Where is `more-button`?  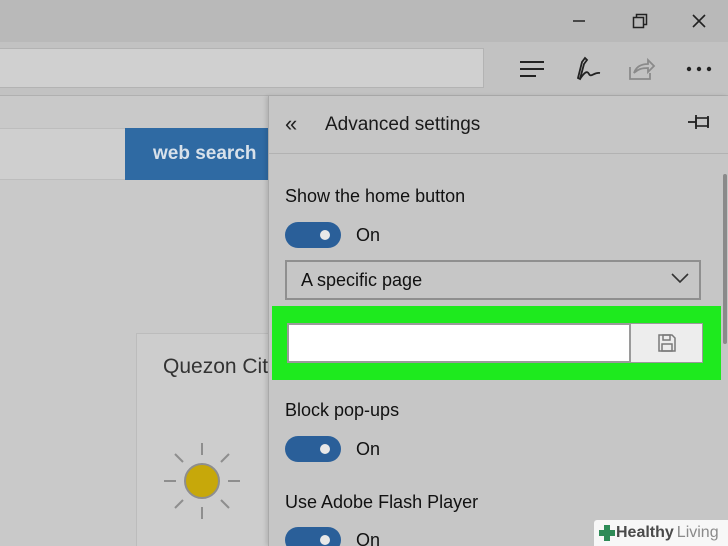 more-button is located at coordinates (699, 69).